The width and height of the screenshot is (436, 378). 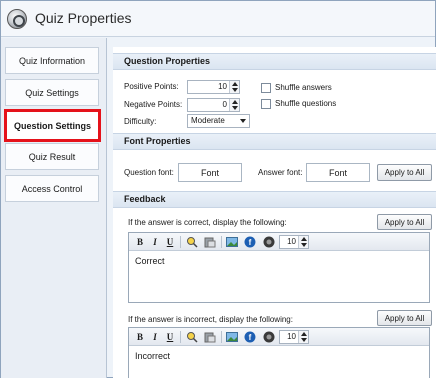 I want to click on correct-editor-toolbar: B I U f 10, so click(x=279, y=242).